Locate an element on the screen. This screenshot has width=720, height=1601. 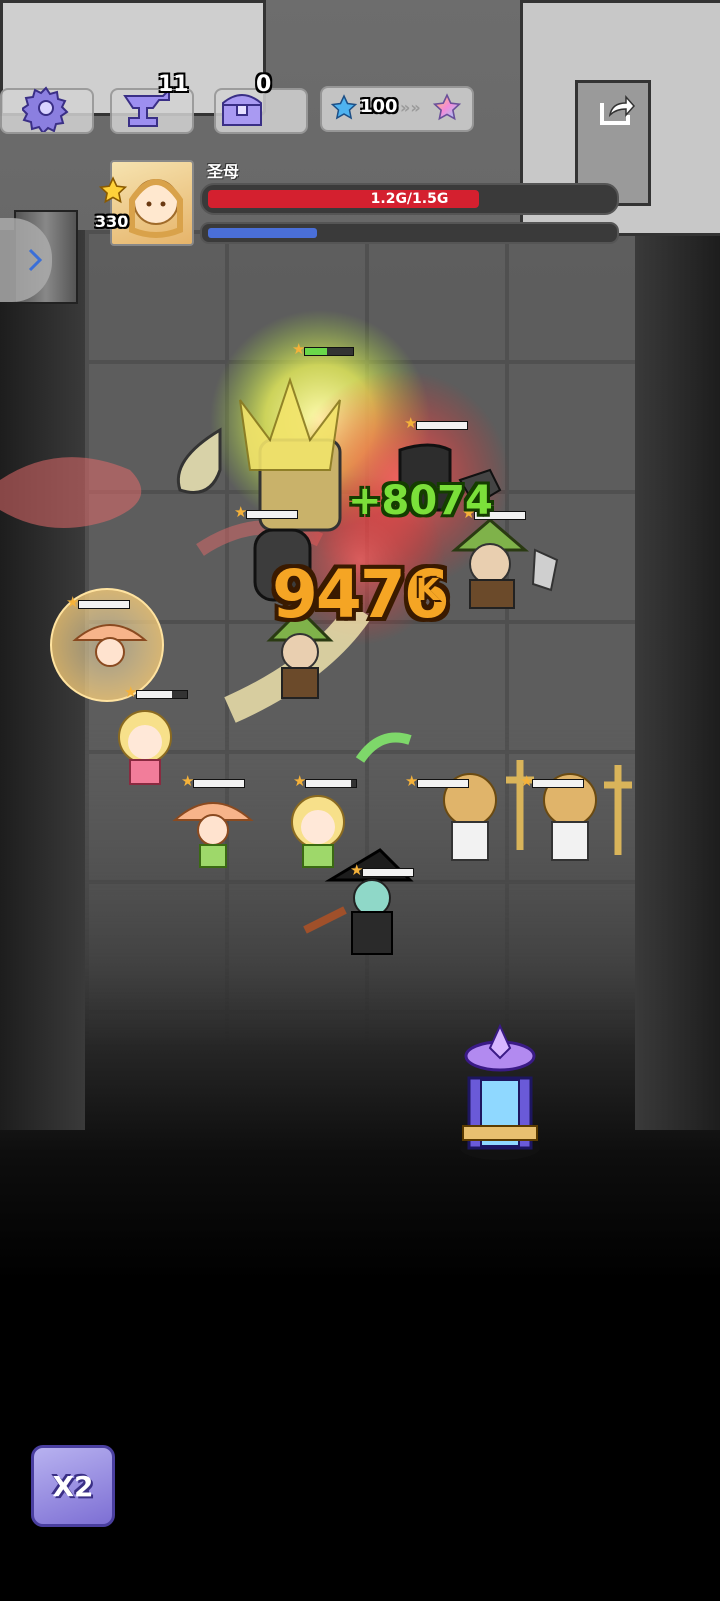
ally-mushroom-girl is located at coordinates (213, 835).